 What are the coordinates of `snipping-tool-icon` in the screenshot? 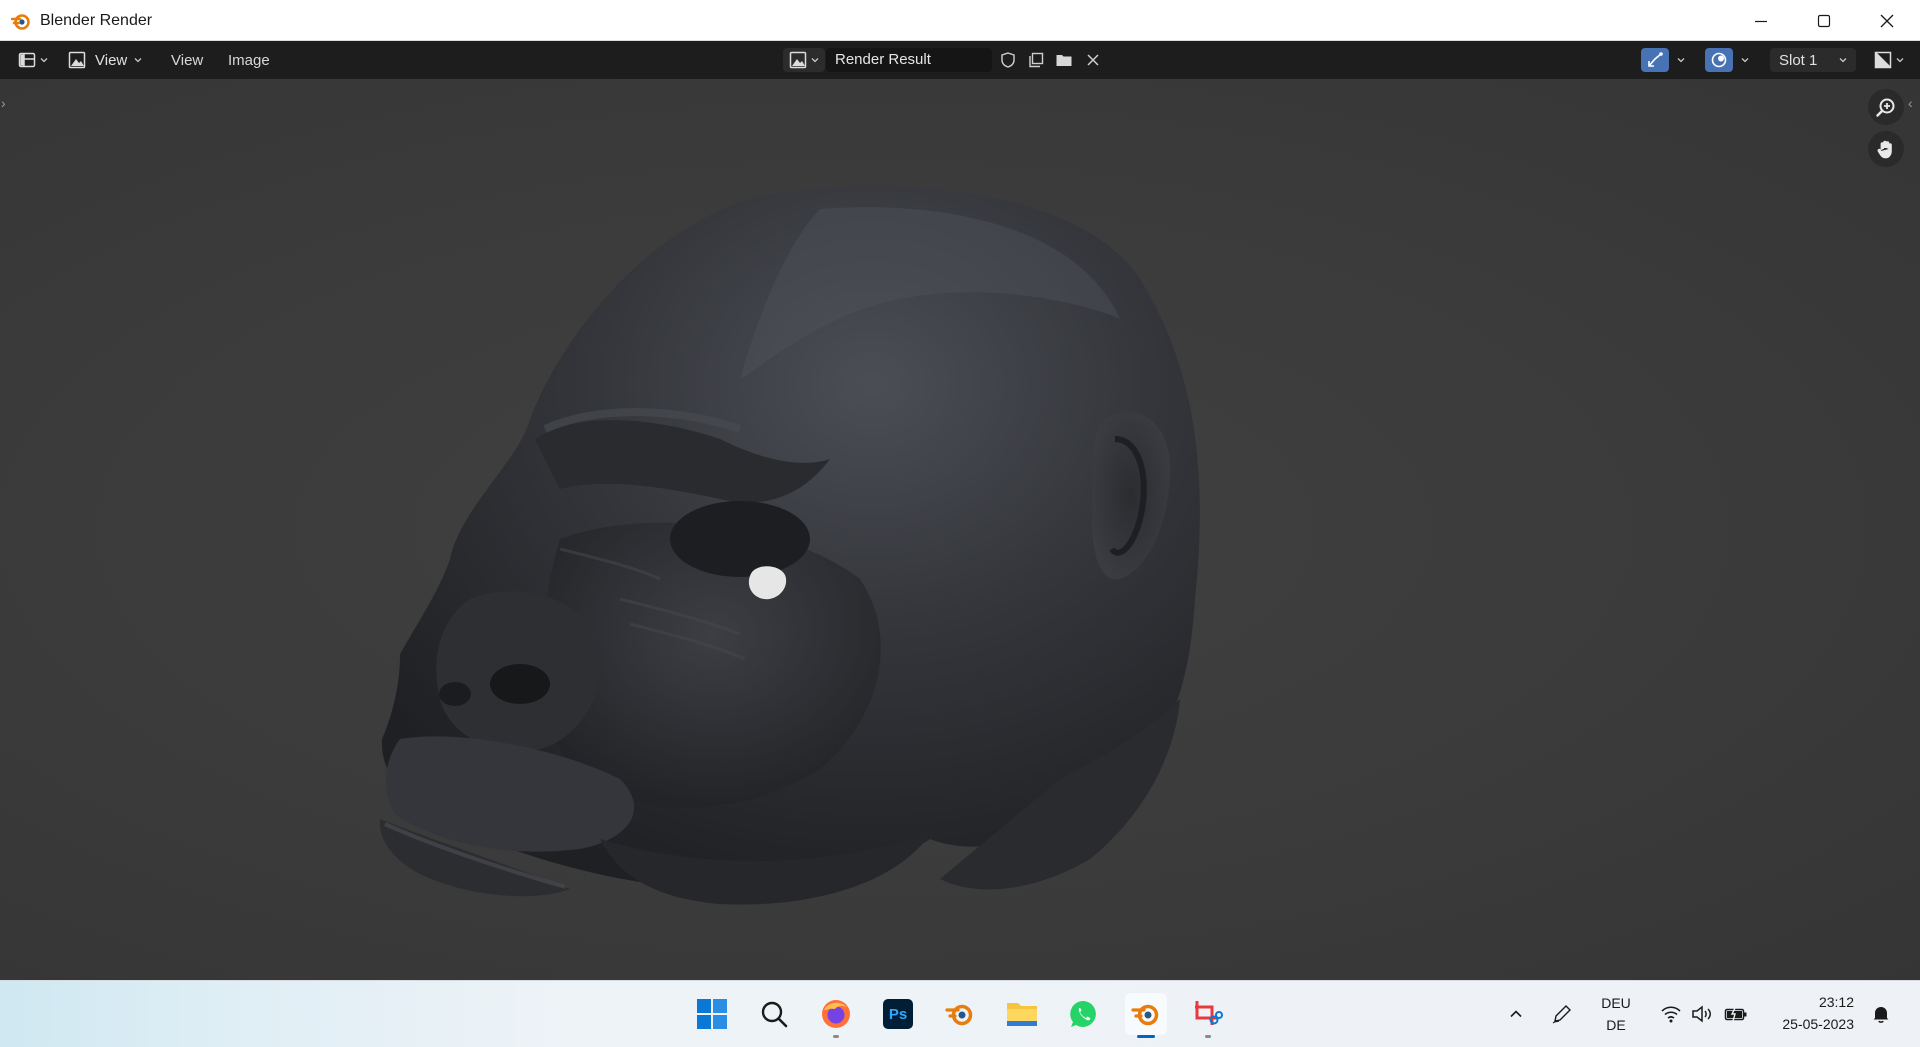 It's located at (1209, 1013).